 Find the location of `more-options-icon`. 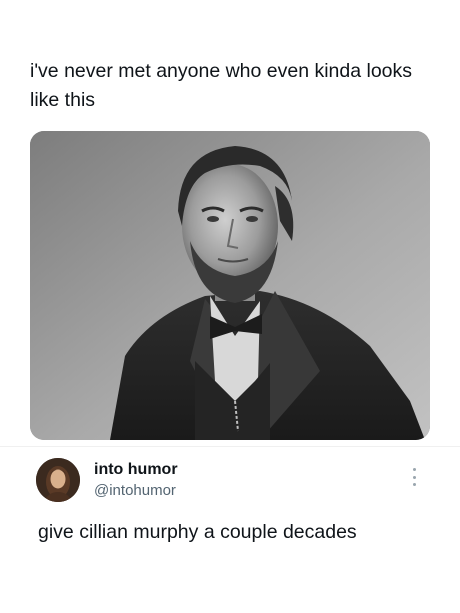

more-options-icon is located at coordinates (414, 477).